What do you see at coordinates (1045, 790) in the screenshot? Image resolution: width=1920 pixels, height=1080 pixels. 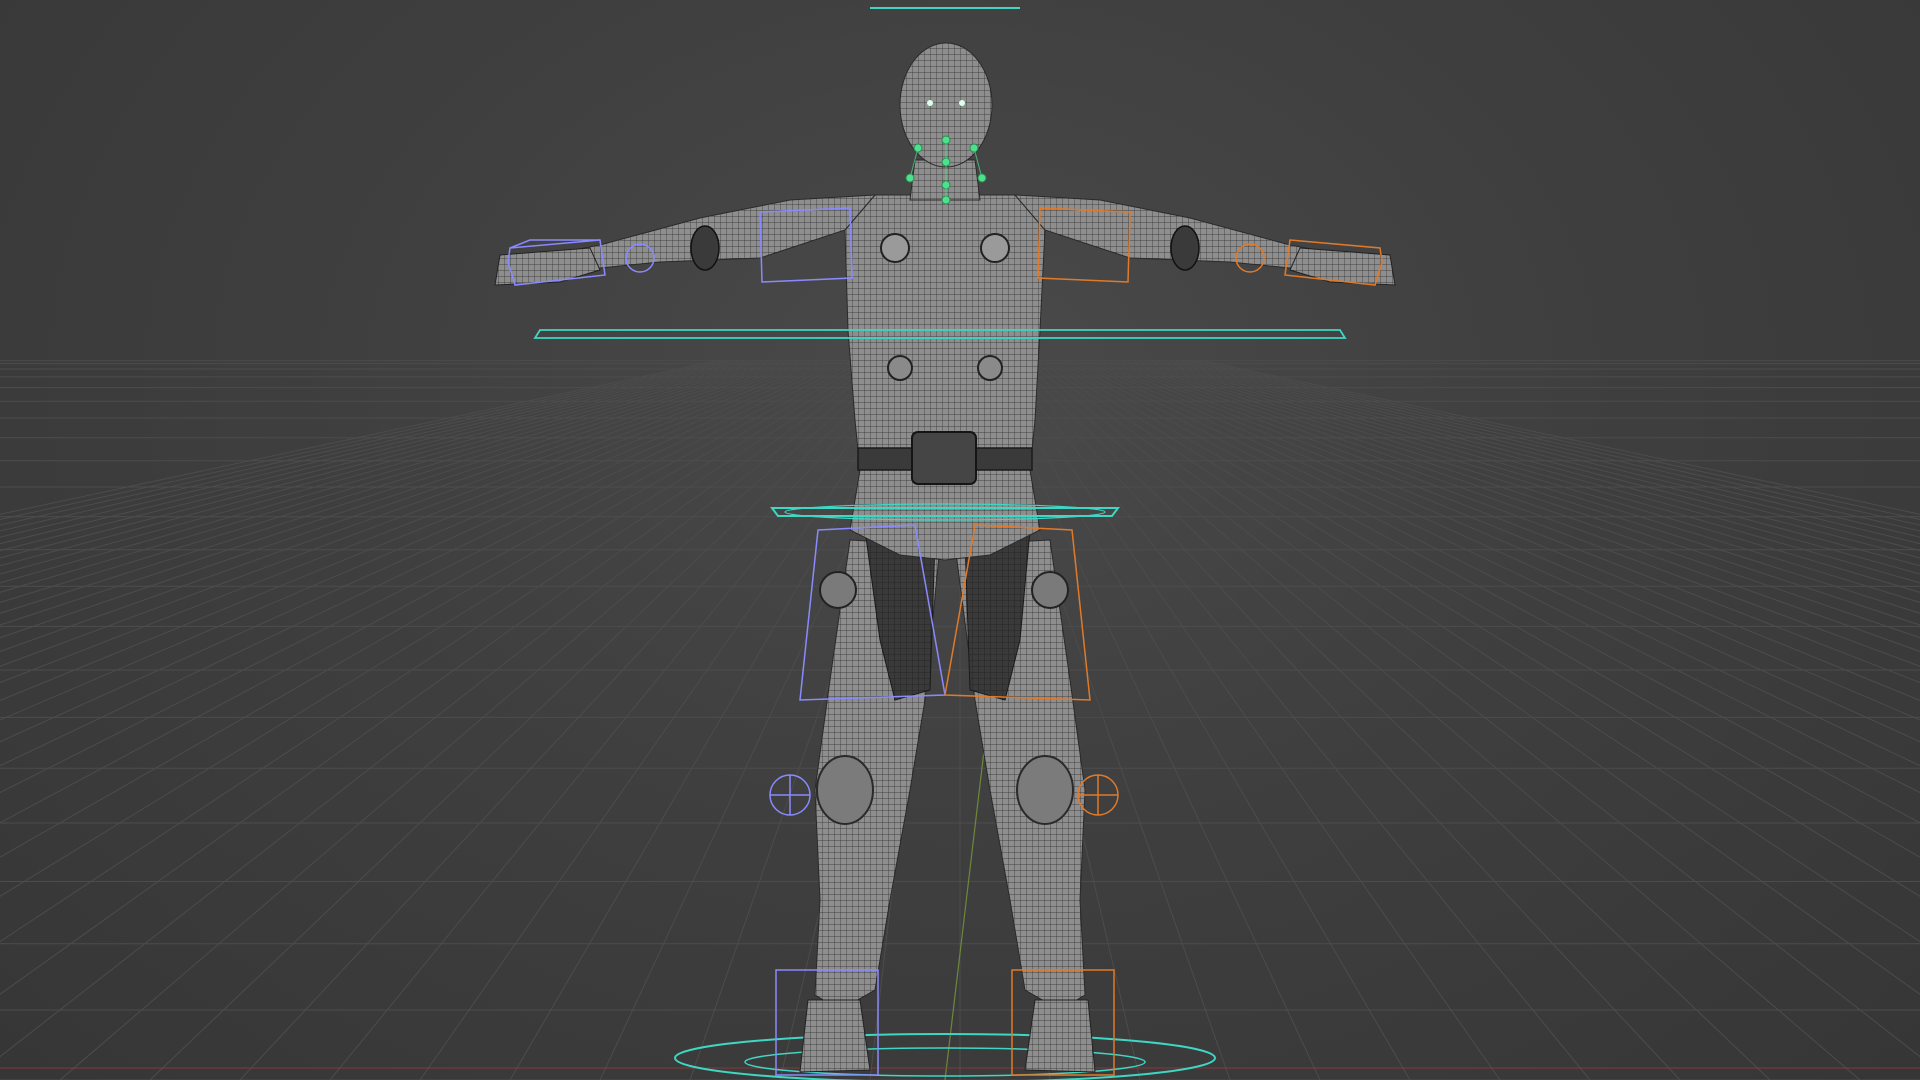 I see `right-knee` at bounding box center [1045, 790].